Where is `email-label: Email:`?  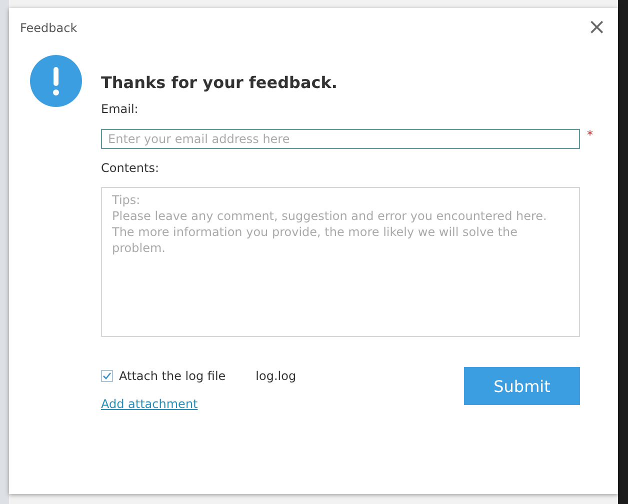
email-label: Email: is located at coordinates (120, 109).